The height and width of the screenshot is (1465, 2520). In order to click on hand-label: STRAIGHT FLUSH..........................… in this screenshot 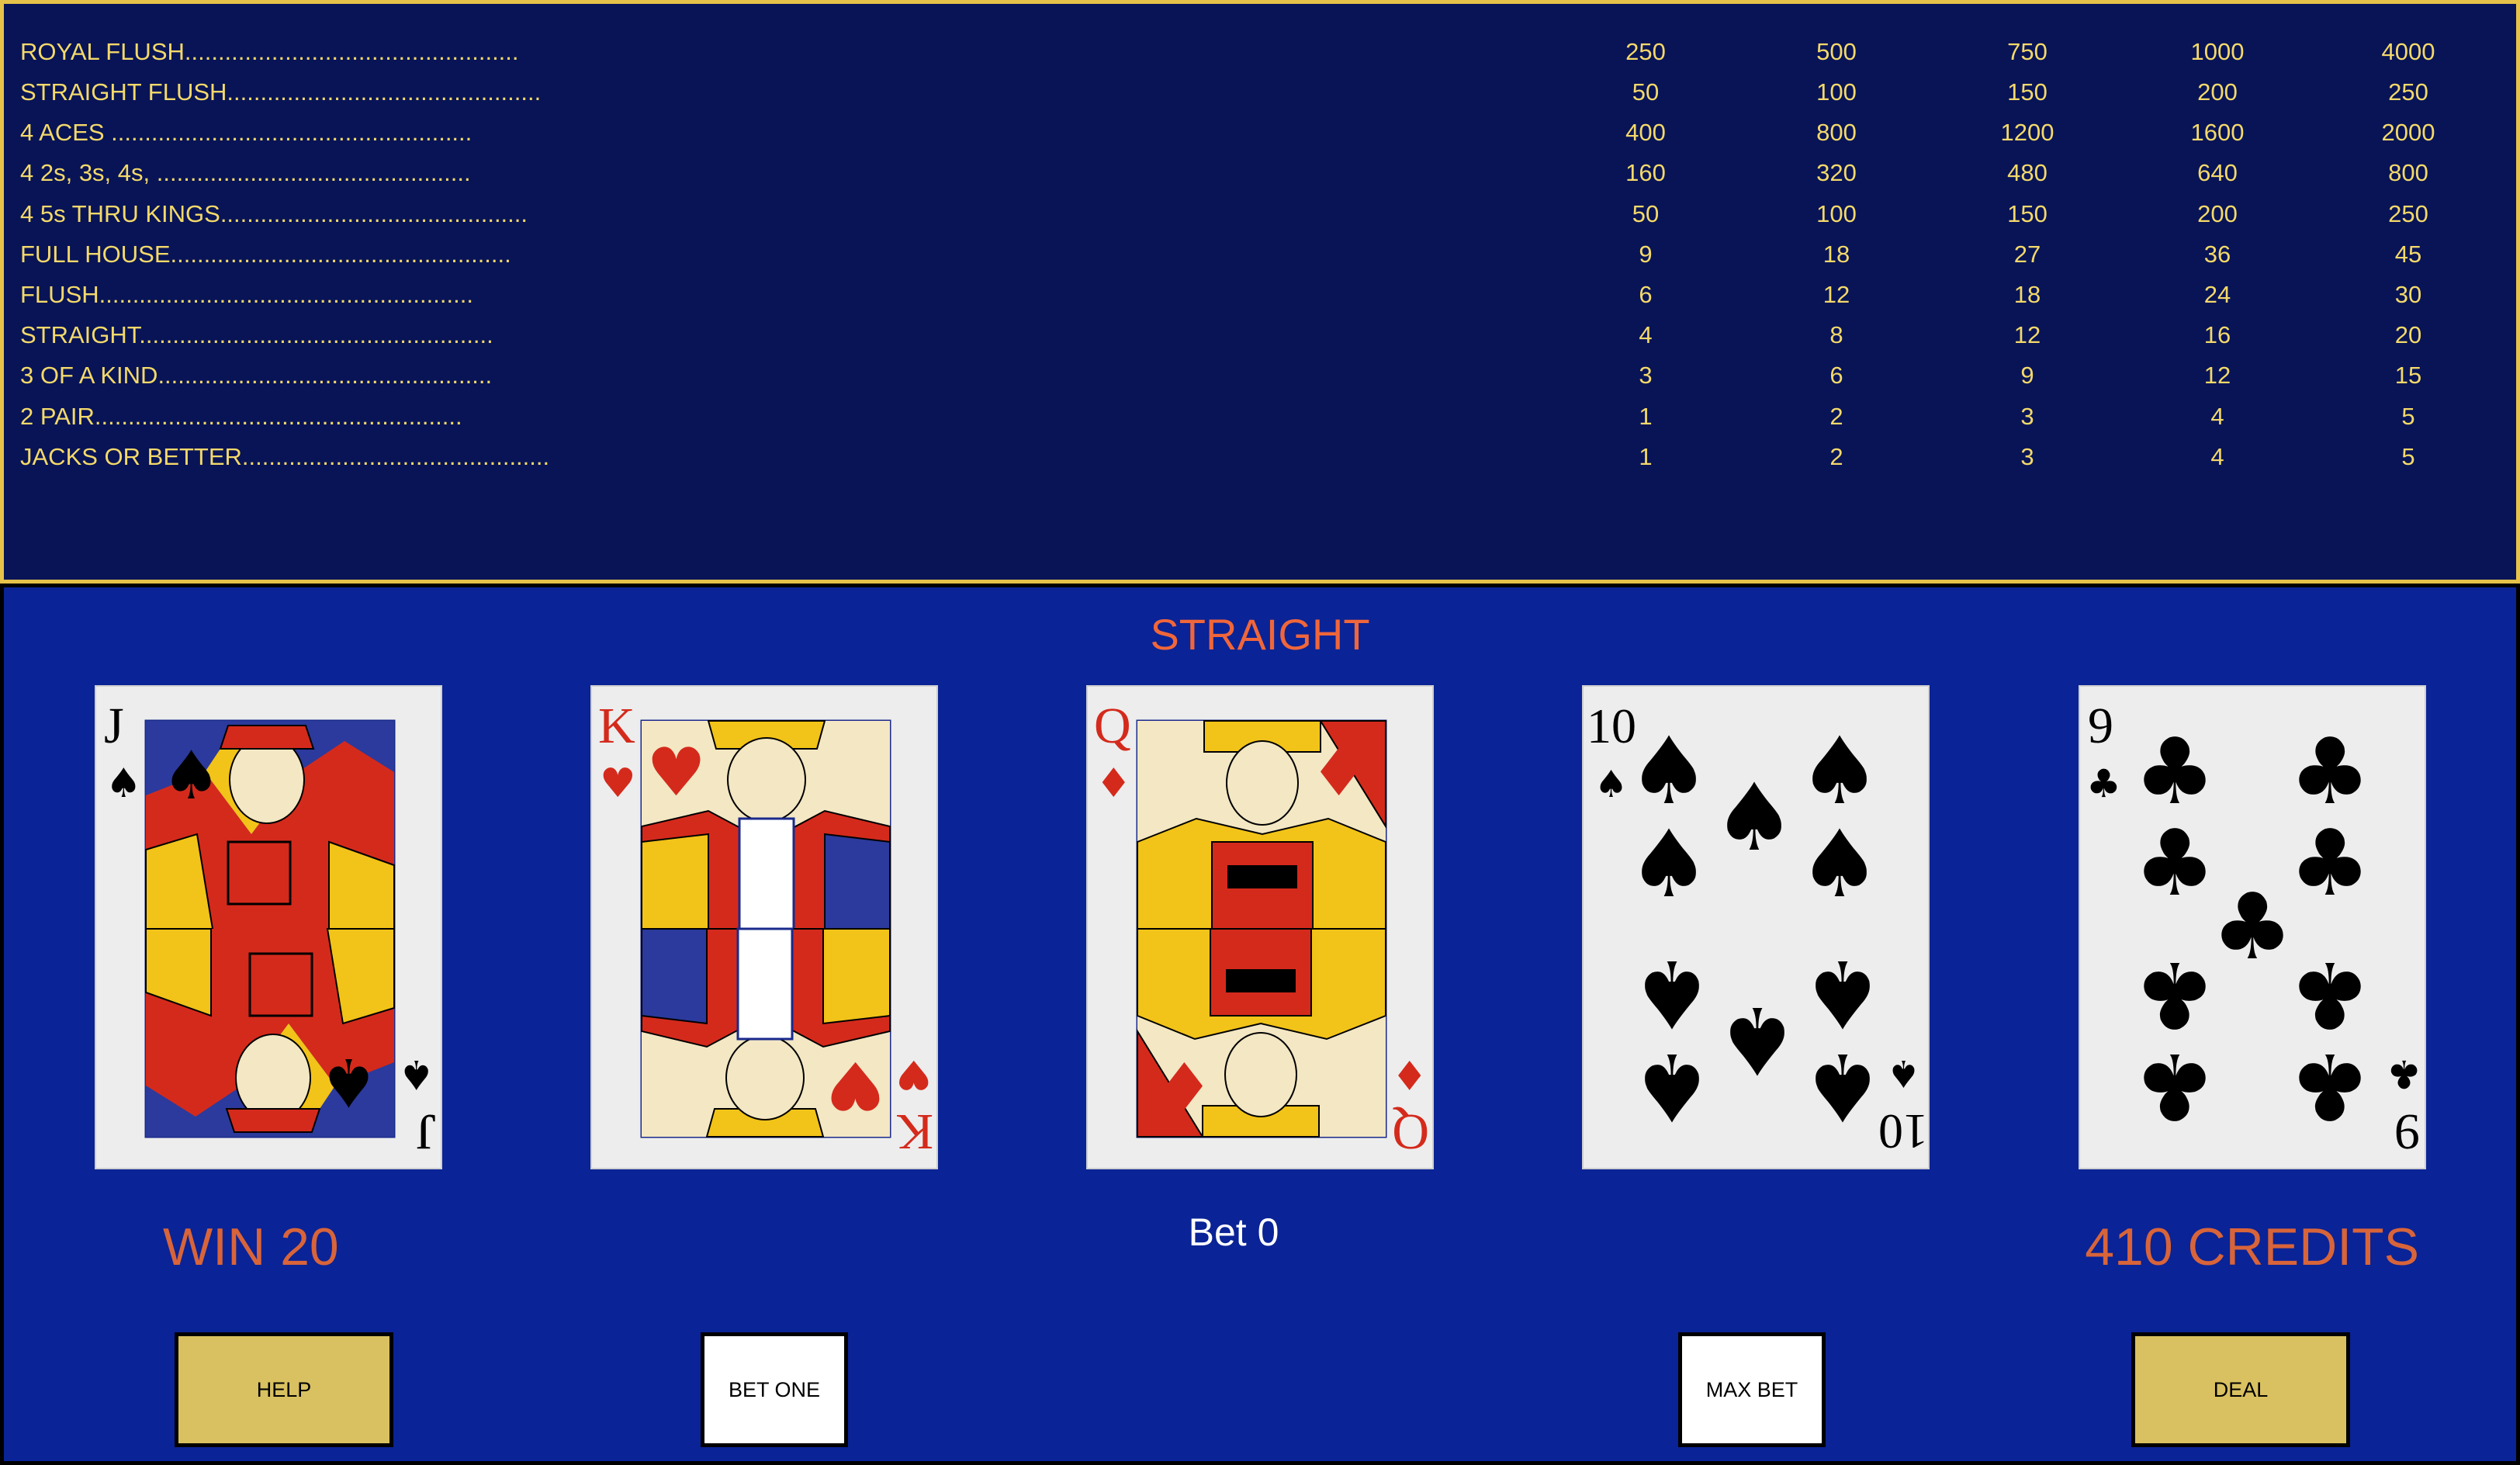, I will do `click(281, 92)`.